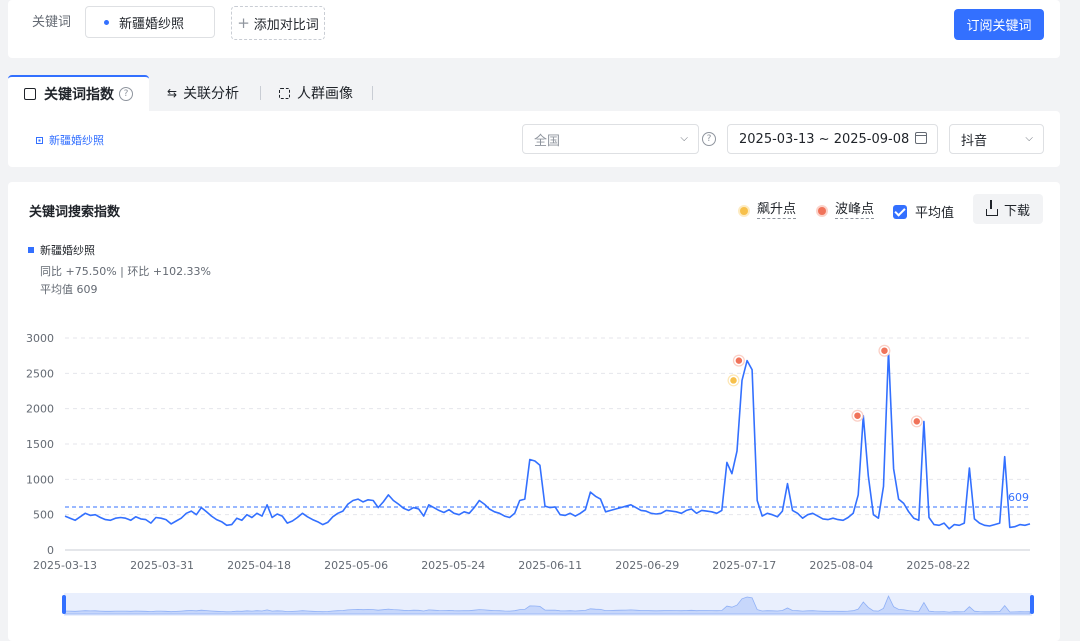 This screenshot has height=641, width=1080. What do you see at coordinates (40, 444) in the screenshot?
I see `y-tick-label: 1500` at bounding box center [40, 444].